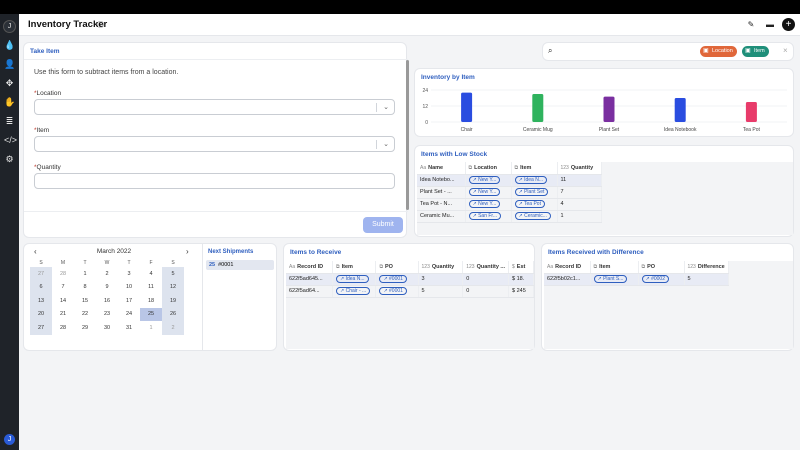 The width and height of the screenshot is (800, 450). What do you see at coordinates (538, 108) in the screenshot?
I see `bar-ceramic-mug` at bounding box center [538, 108].